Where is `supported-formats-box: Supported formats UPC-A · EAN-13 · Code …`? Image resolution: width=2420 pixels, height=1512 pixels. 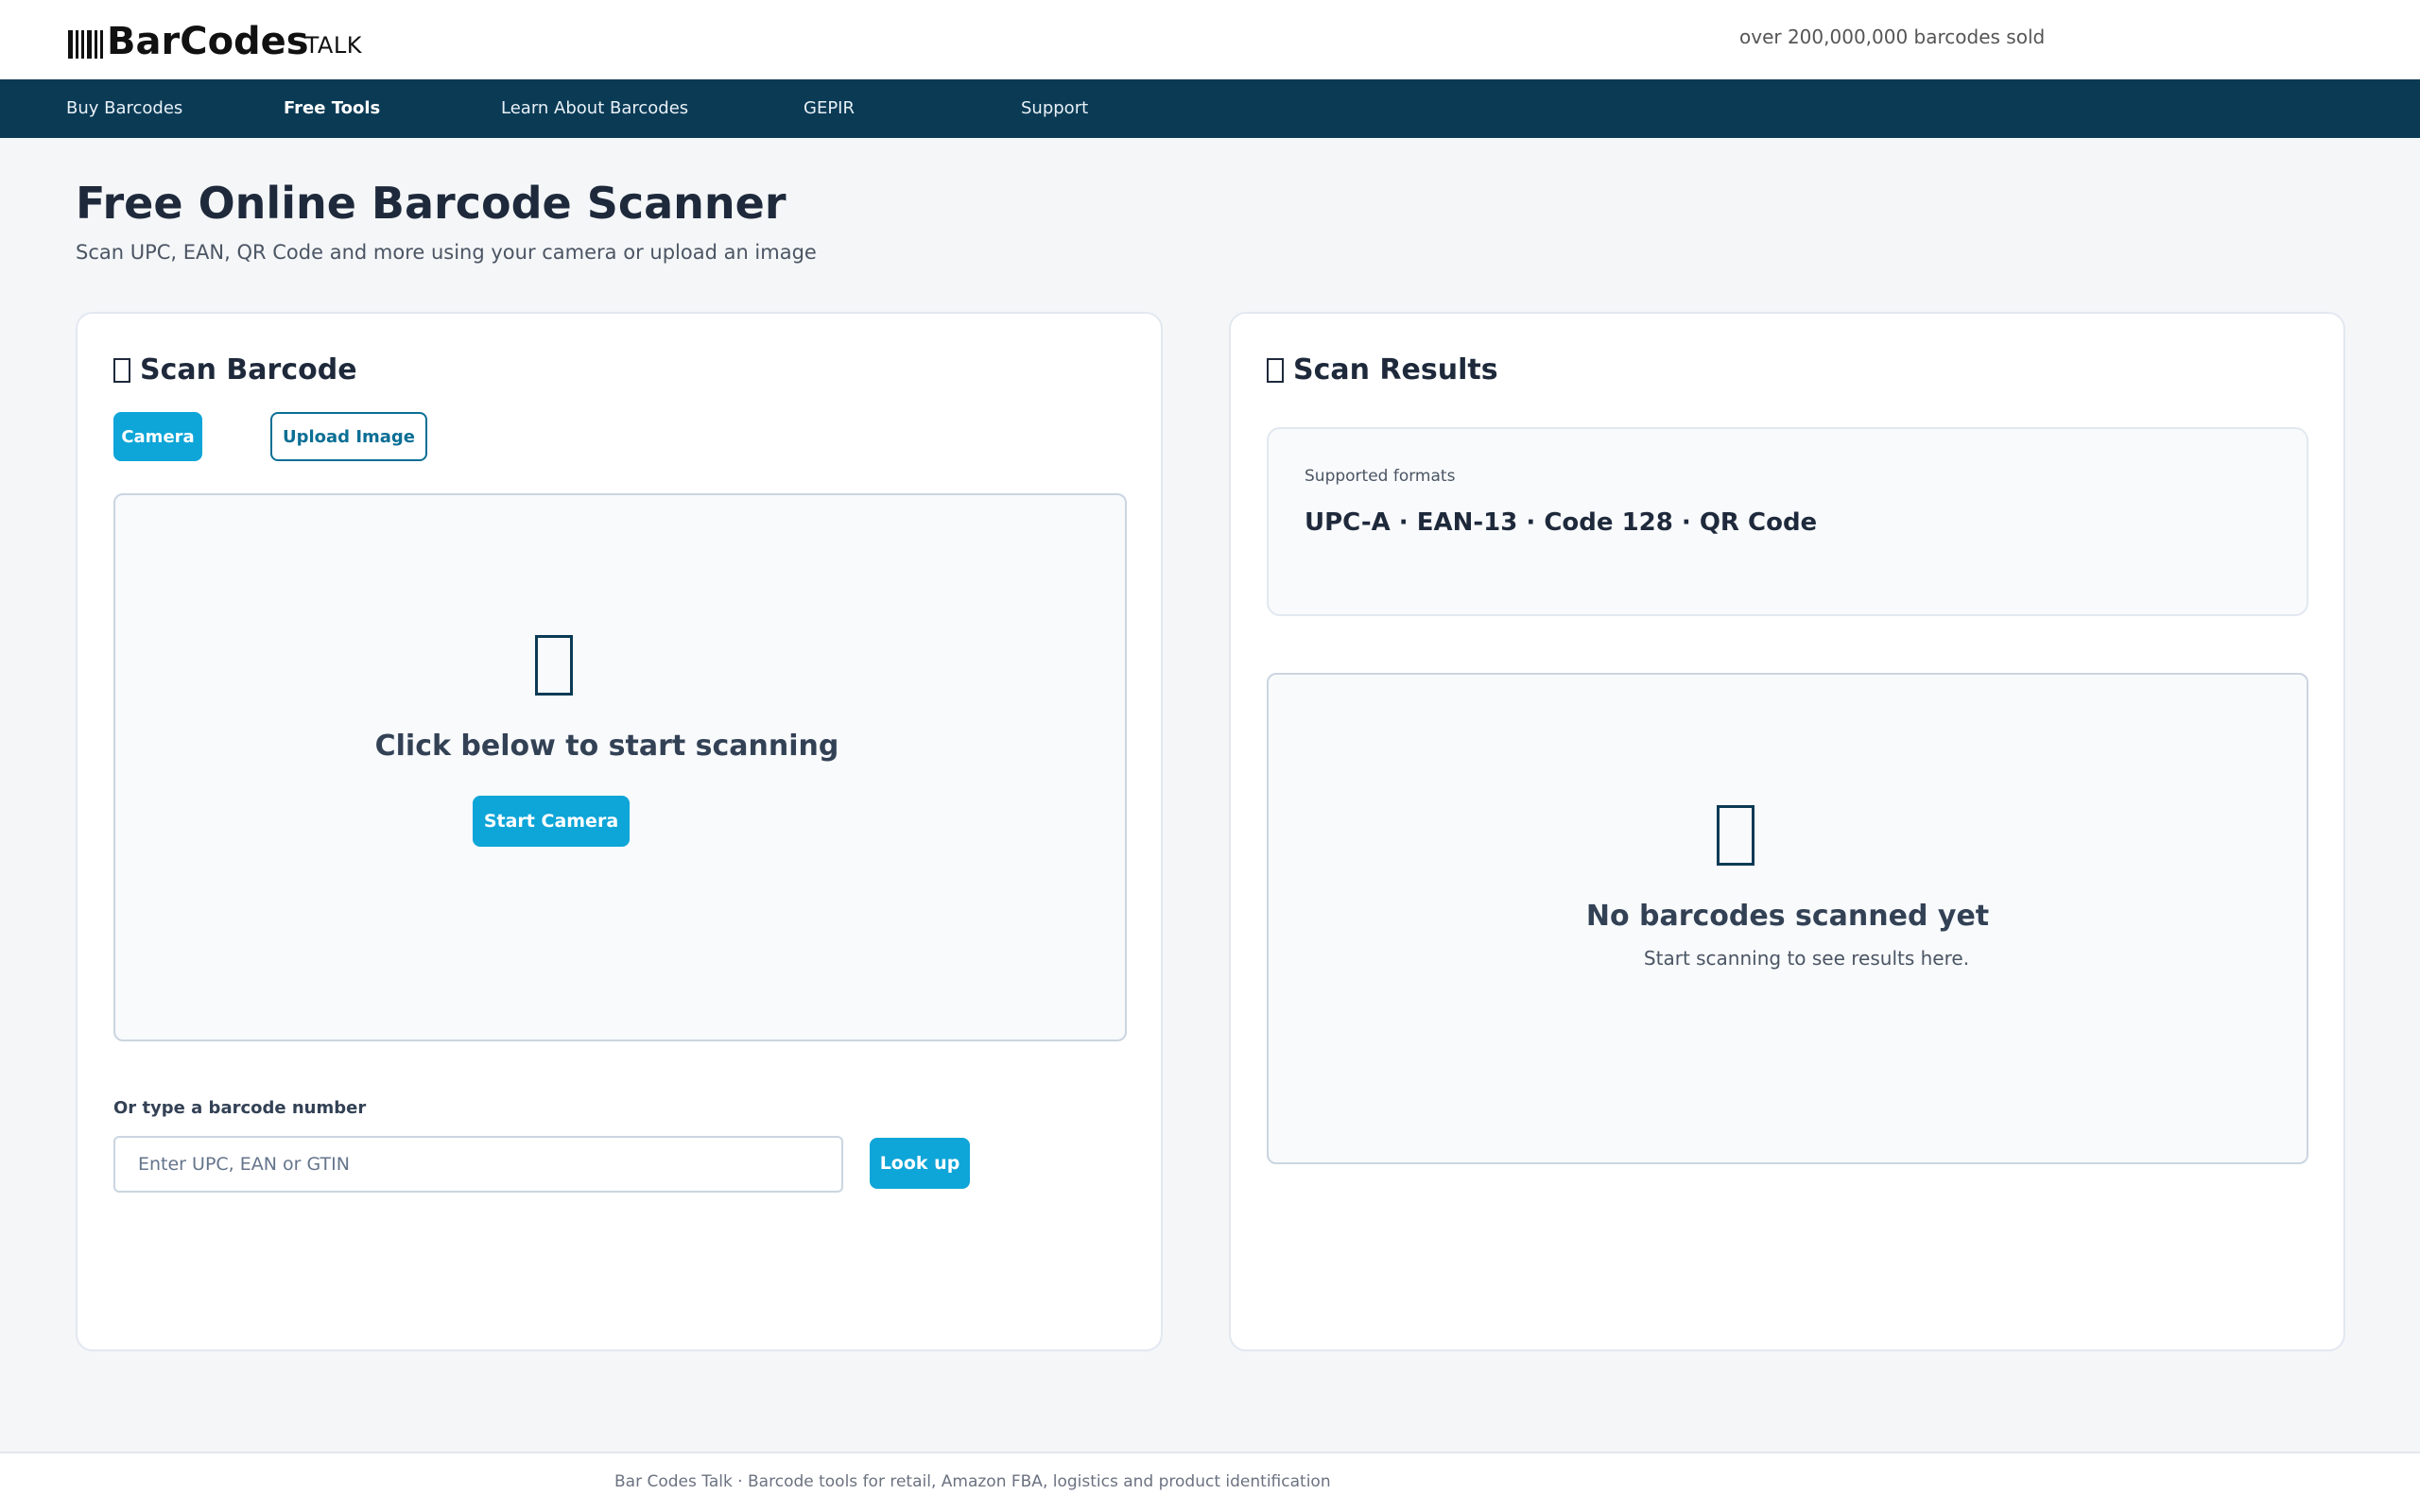 supported-formats-box: Supported formats UPC-A · EAN-13 · Code … is located at coordinates (1787, 521).